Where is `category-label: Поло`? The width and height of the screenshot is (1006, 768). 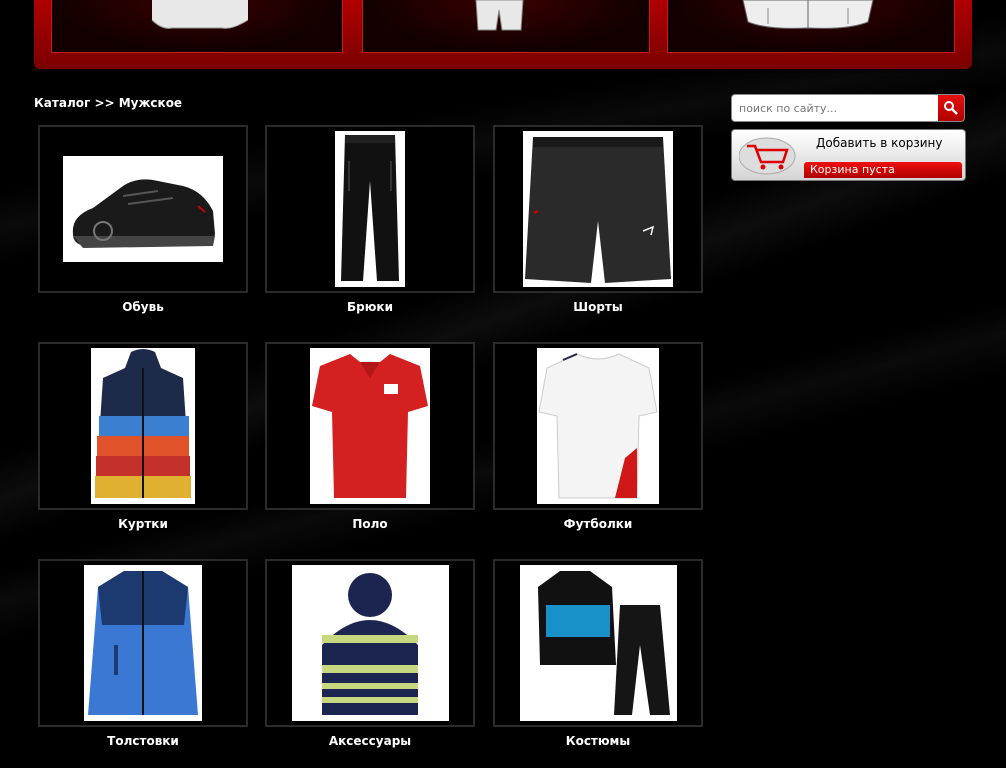 category-label: Поло is located at coordinates (370, 524).